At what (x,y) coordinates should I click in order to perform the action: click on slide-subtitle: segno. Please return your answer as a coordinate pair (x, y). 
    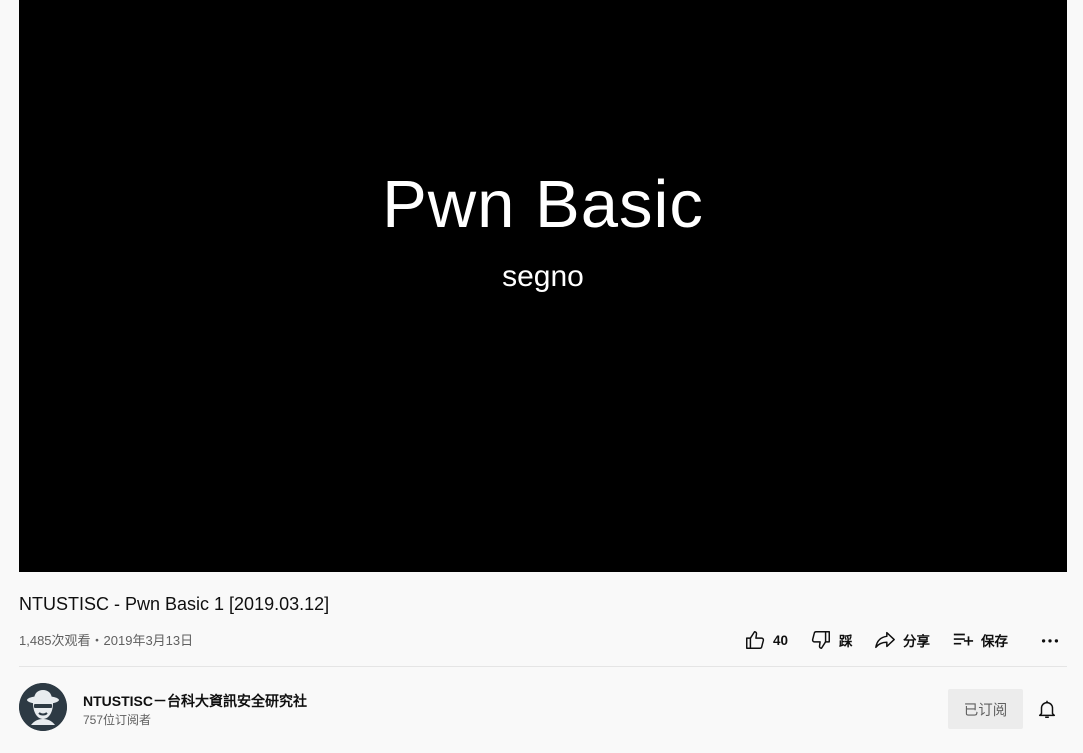
    Looking at the image, I should click on (543, 276).